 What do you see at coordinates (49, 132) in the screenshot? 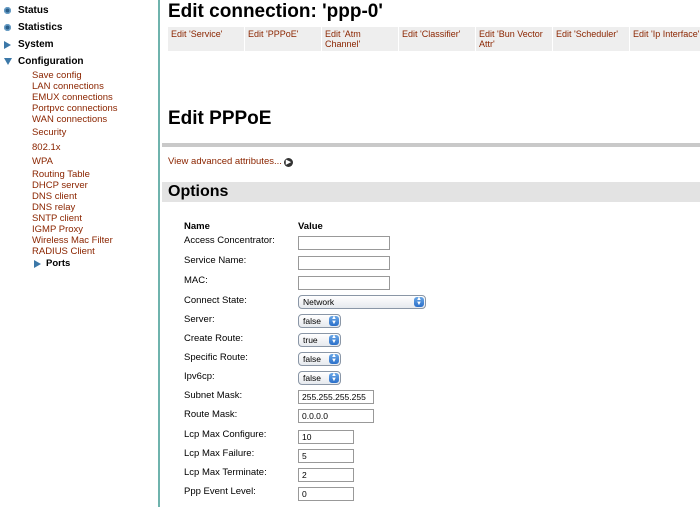
I see `nav-security: Security` at bounding box center [49, 132].